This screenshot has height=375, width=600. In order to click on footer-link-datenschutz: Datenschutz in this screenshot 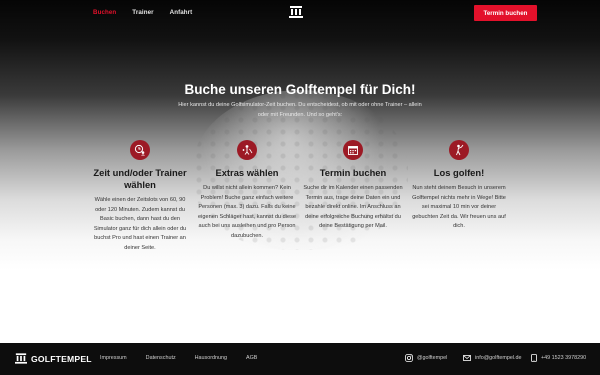, I will do `click(161, 358)`.